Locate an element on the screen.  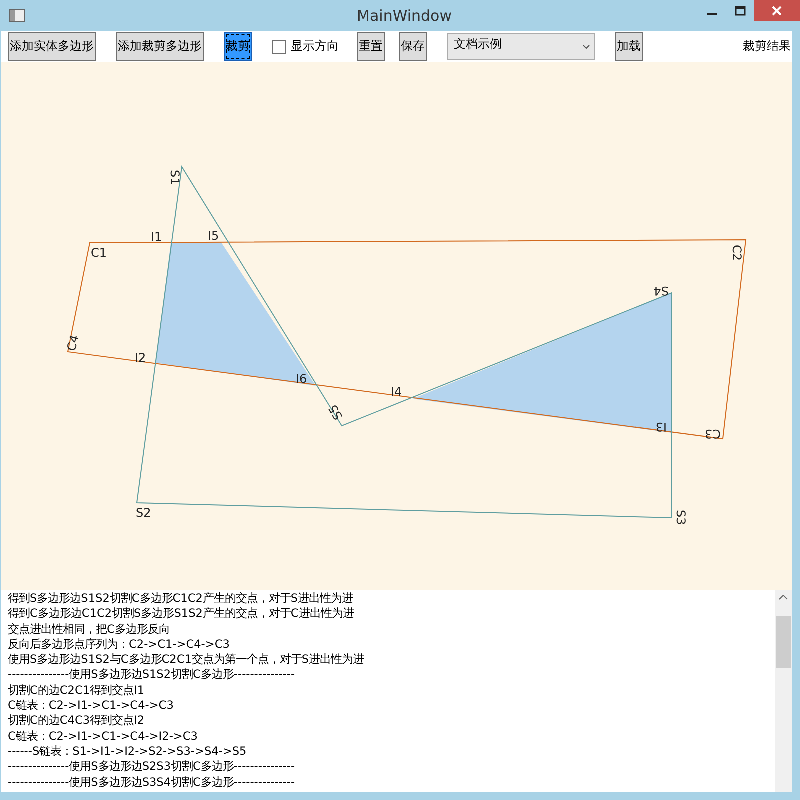
log-line: 得到C多边形边C1C2切割S多边形S1S2产生的交点，对于C进出性为进 is located at coordinates (181, 614).